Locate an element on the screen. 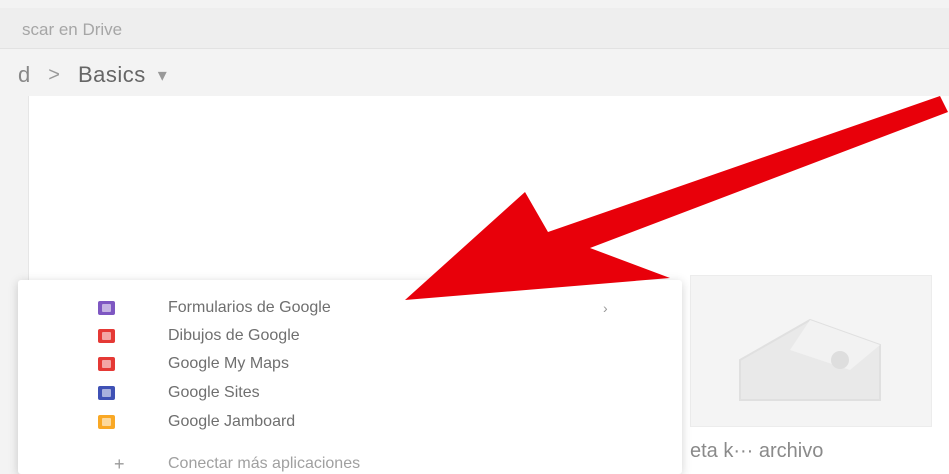  menu-item-label: Conectar más aplicaciones is located at coordinates (264, 463).